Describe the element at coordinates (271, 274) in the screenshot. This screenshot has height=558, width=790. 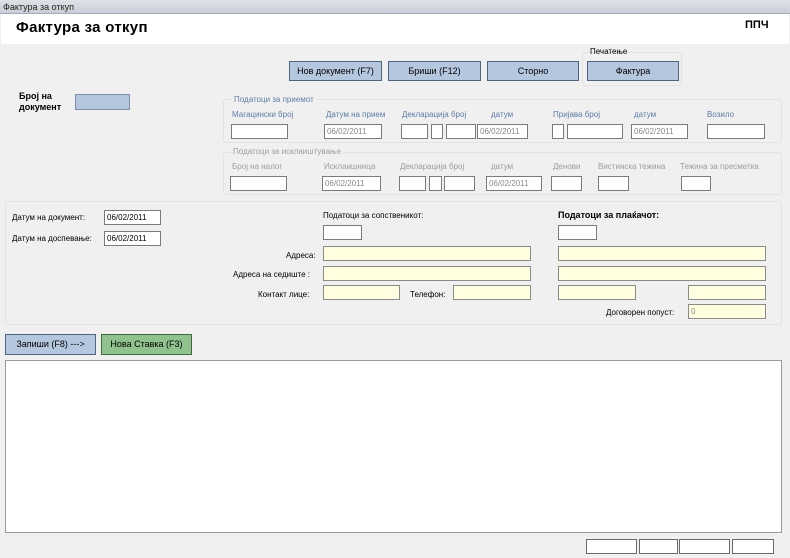
I see `owner-hq-label: Адреса на седиште :` at that location.